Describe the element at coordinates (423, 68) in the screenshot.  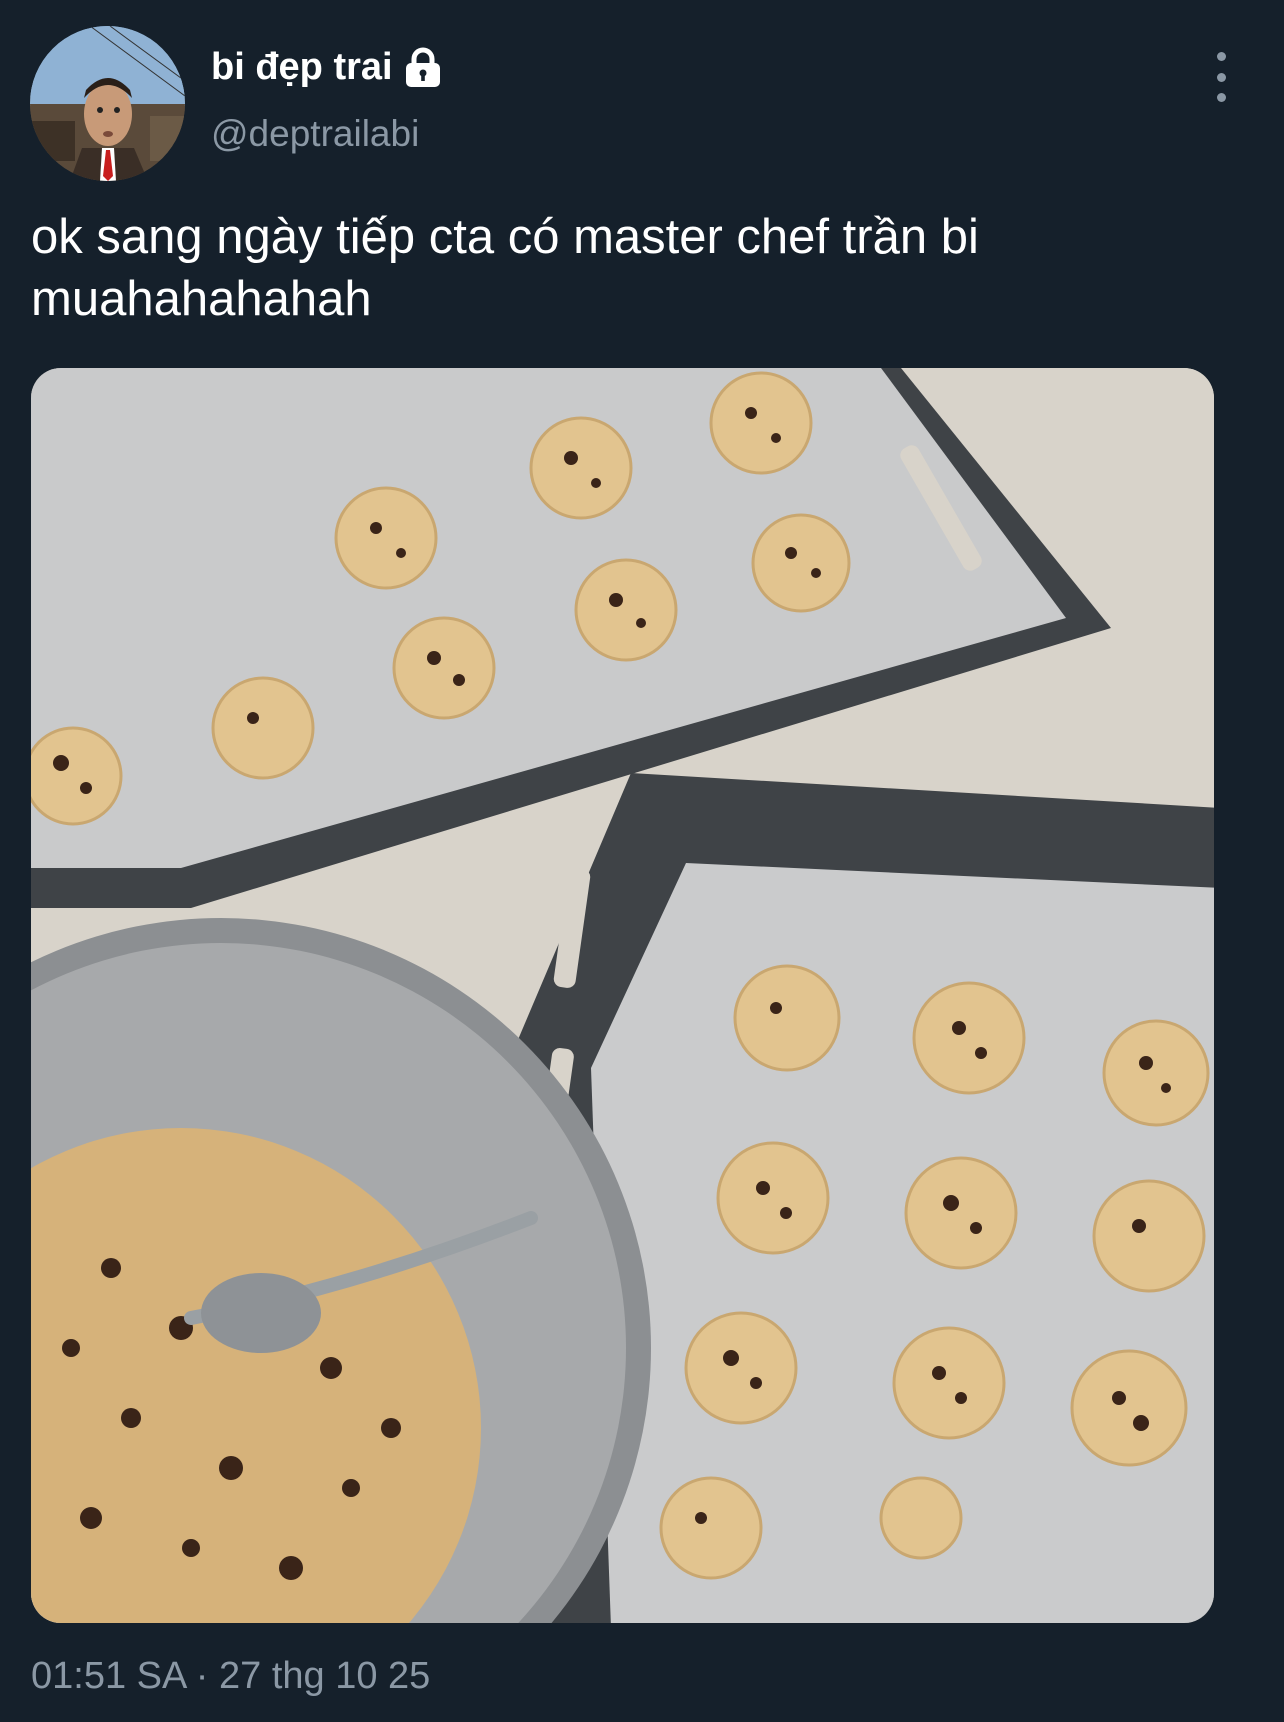
I see `lock-icon` at that location.